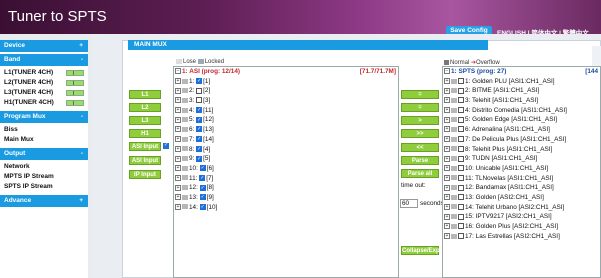 The image size is (601, 278). Describe the element at coordinates (286, 111) in the screenshot. I see `tree-row: +4: [11]` at that location.